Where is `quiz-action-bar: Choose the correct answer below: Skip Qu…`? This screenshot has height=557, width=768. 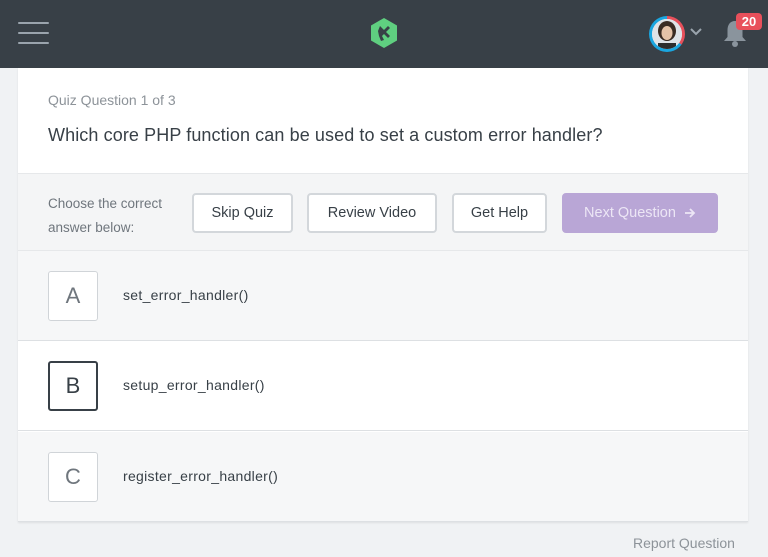 quiz-action-bar: Choose the correct answer below: Skip Qu… is located at coordinates (383, 212).